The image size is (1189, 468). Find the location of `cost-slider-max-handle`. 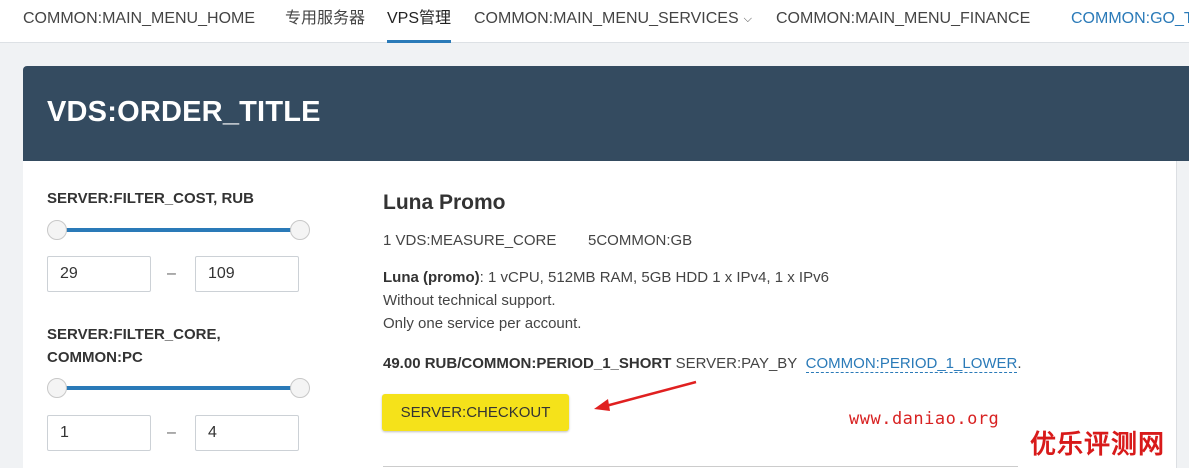

cost-slider-max-handle is located at coordinates (300, 230).